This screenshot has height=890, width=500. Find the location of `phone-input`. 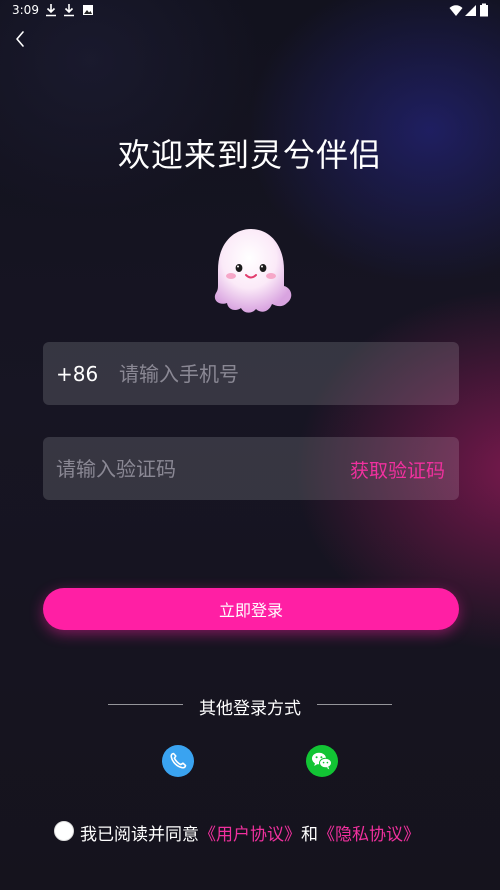

phone-input is located at coordinates (279, 373).